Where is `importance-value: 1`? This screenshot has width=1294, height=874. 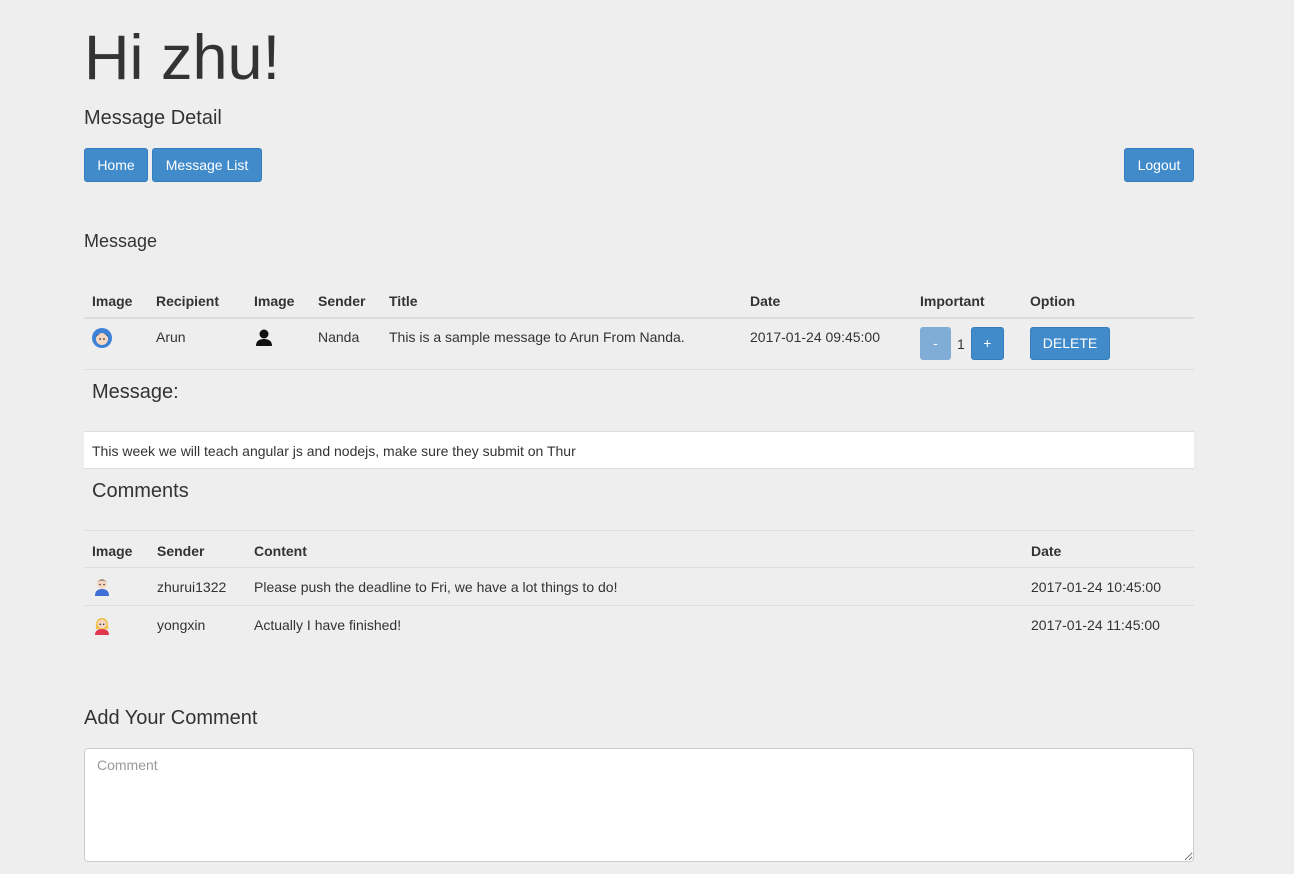
importance-value: 1 is located at coordinates (961, 343).